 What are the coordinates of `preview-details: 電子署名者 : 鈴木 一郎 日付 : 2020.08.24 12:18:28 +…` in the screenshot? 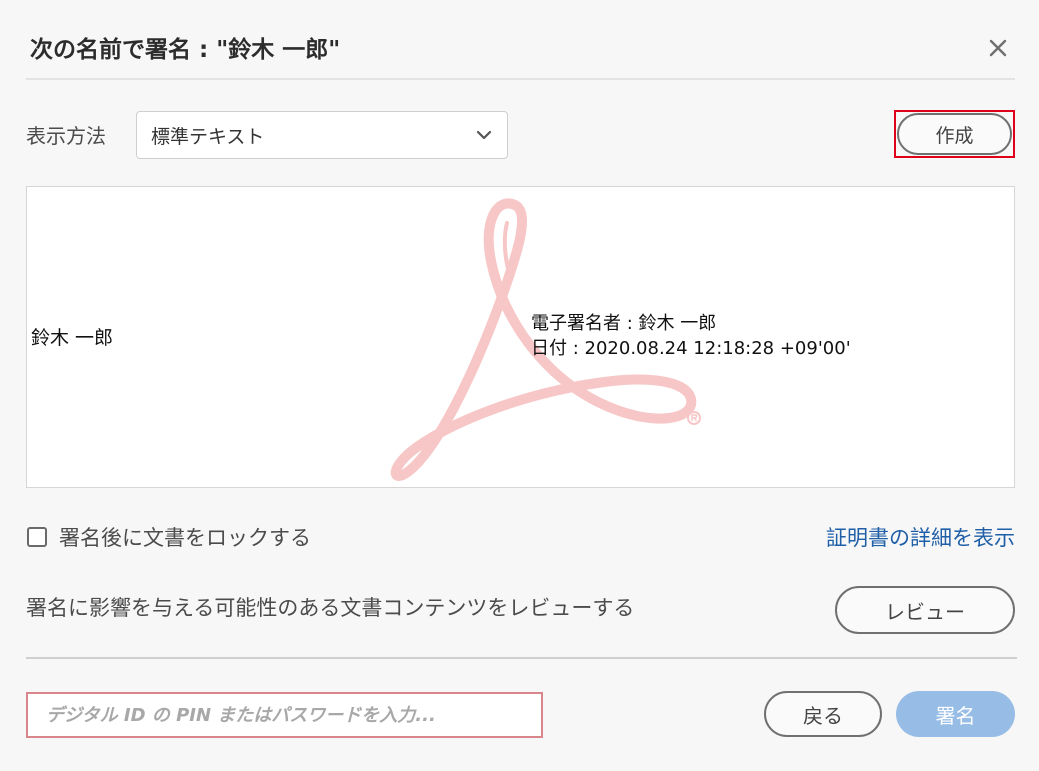 It's located at (691, 336).